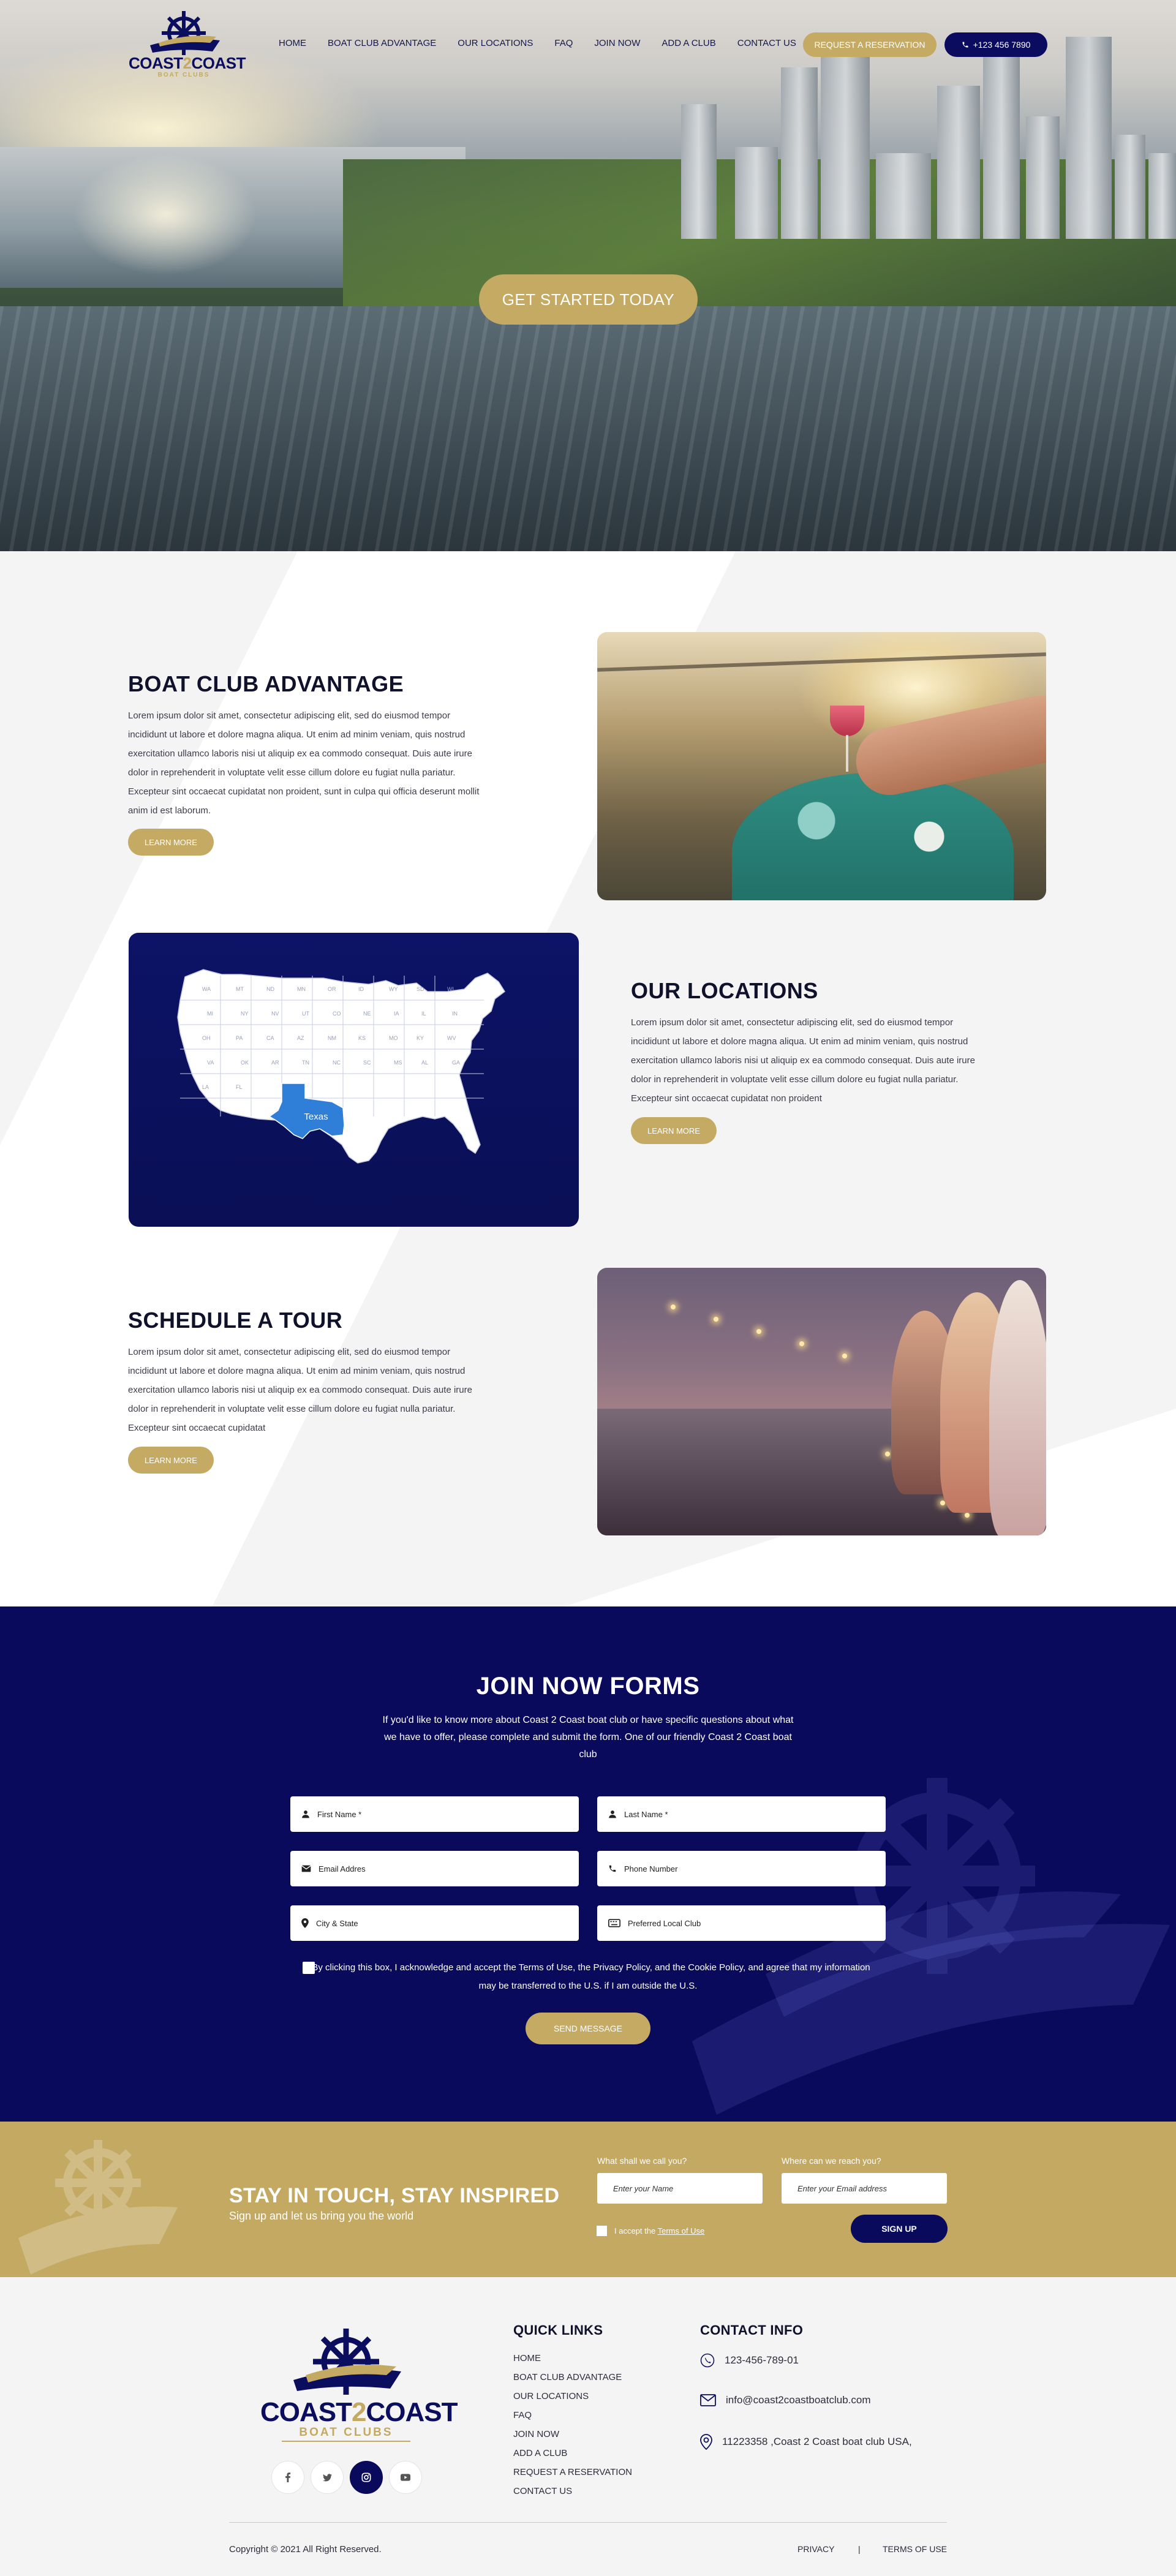 The image size is (1176, 2576). I want to click on facebook-icon, so click(288, 2477).